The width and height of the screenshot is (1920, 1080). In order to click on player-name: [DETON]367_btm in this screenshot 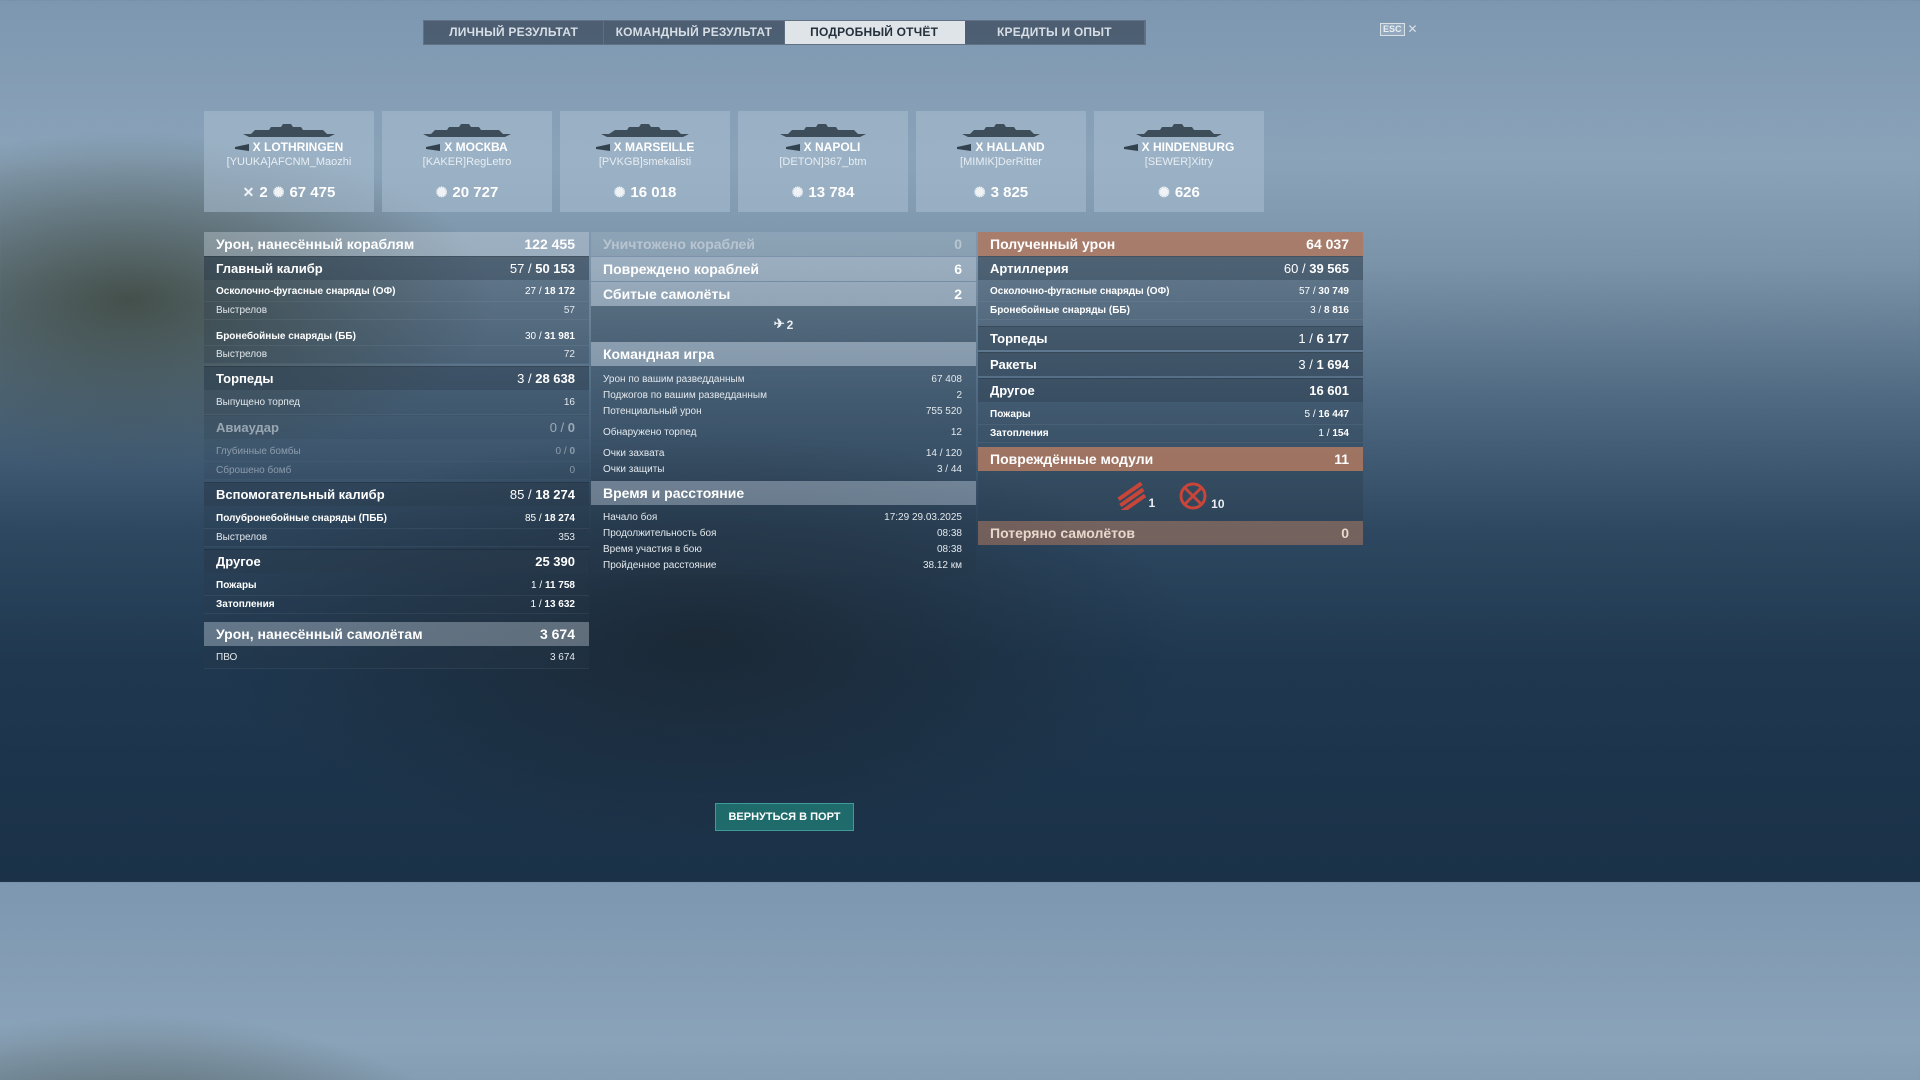, I will do `click(823, 162)`.